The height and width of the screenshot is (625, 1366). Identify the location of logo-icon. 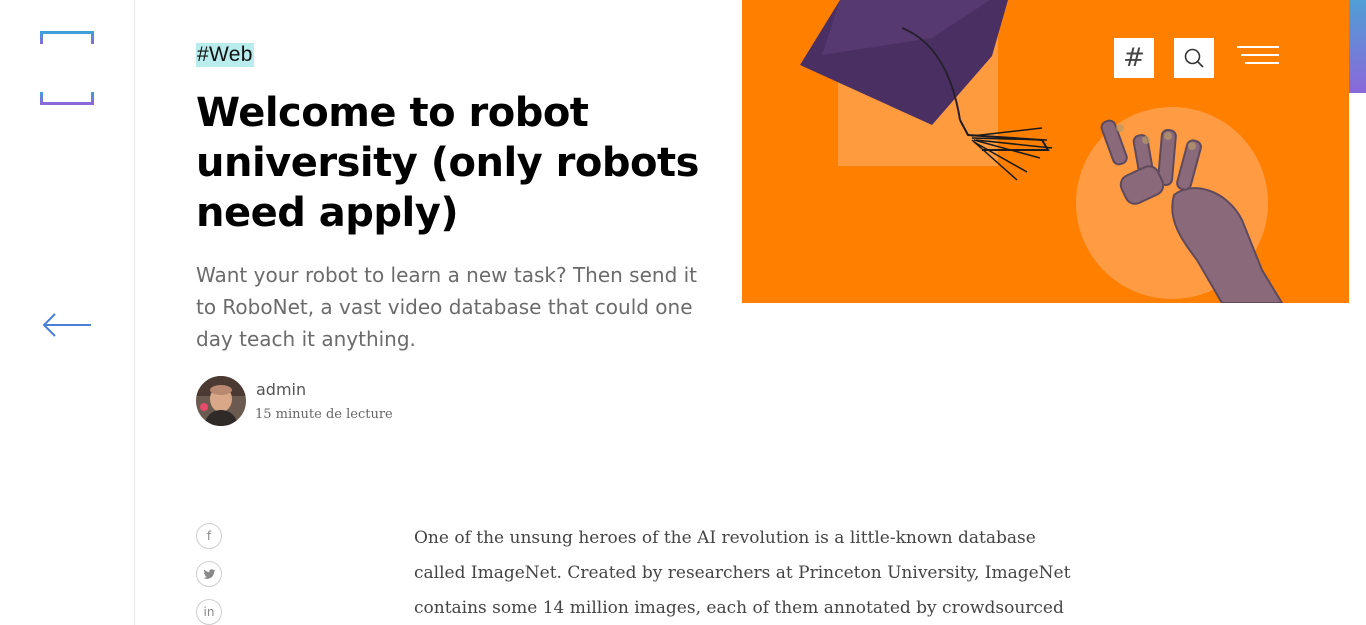
(67, 68).